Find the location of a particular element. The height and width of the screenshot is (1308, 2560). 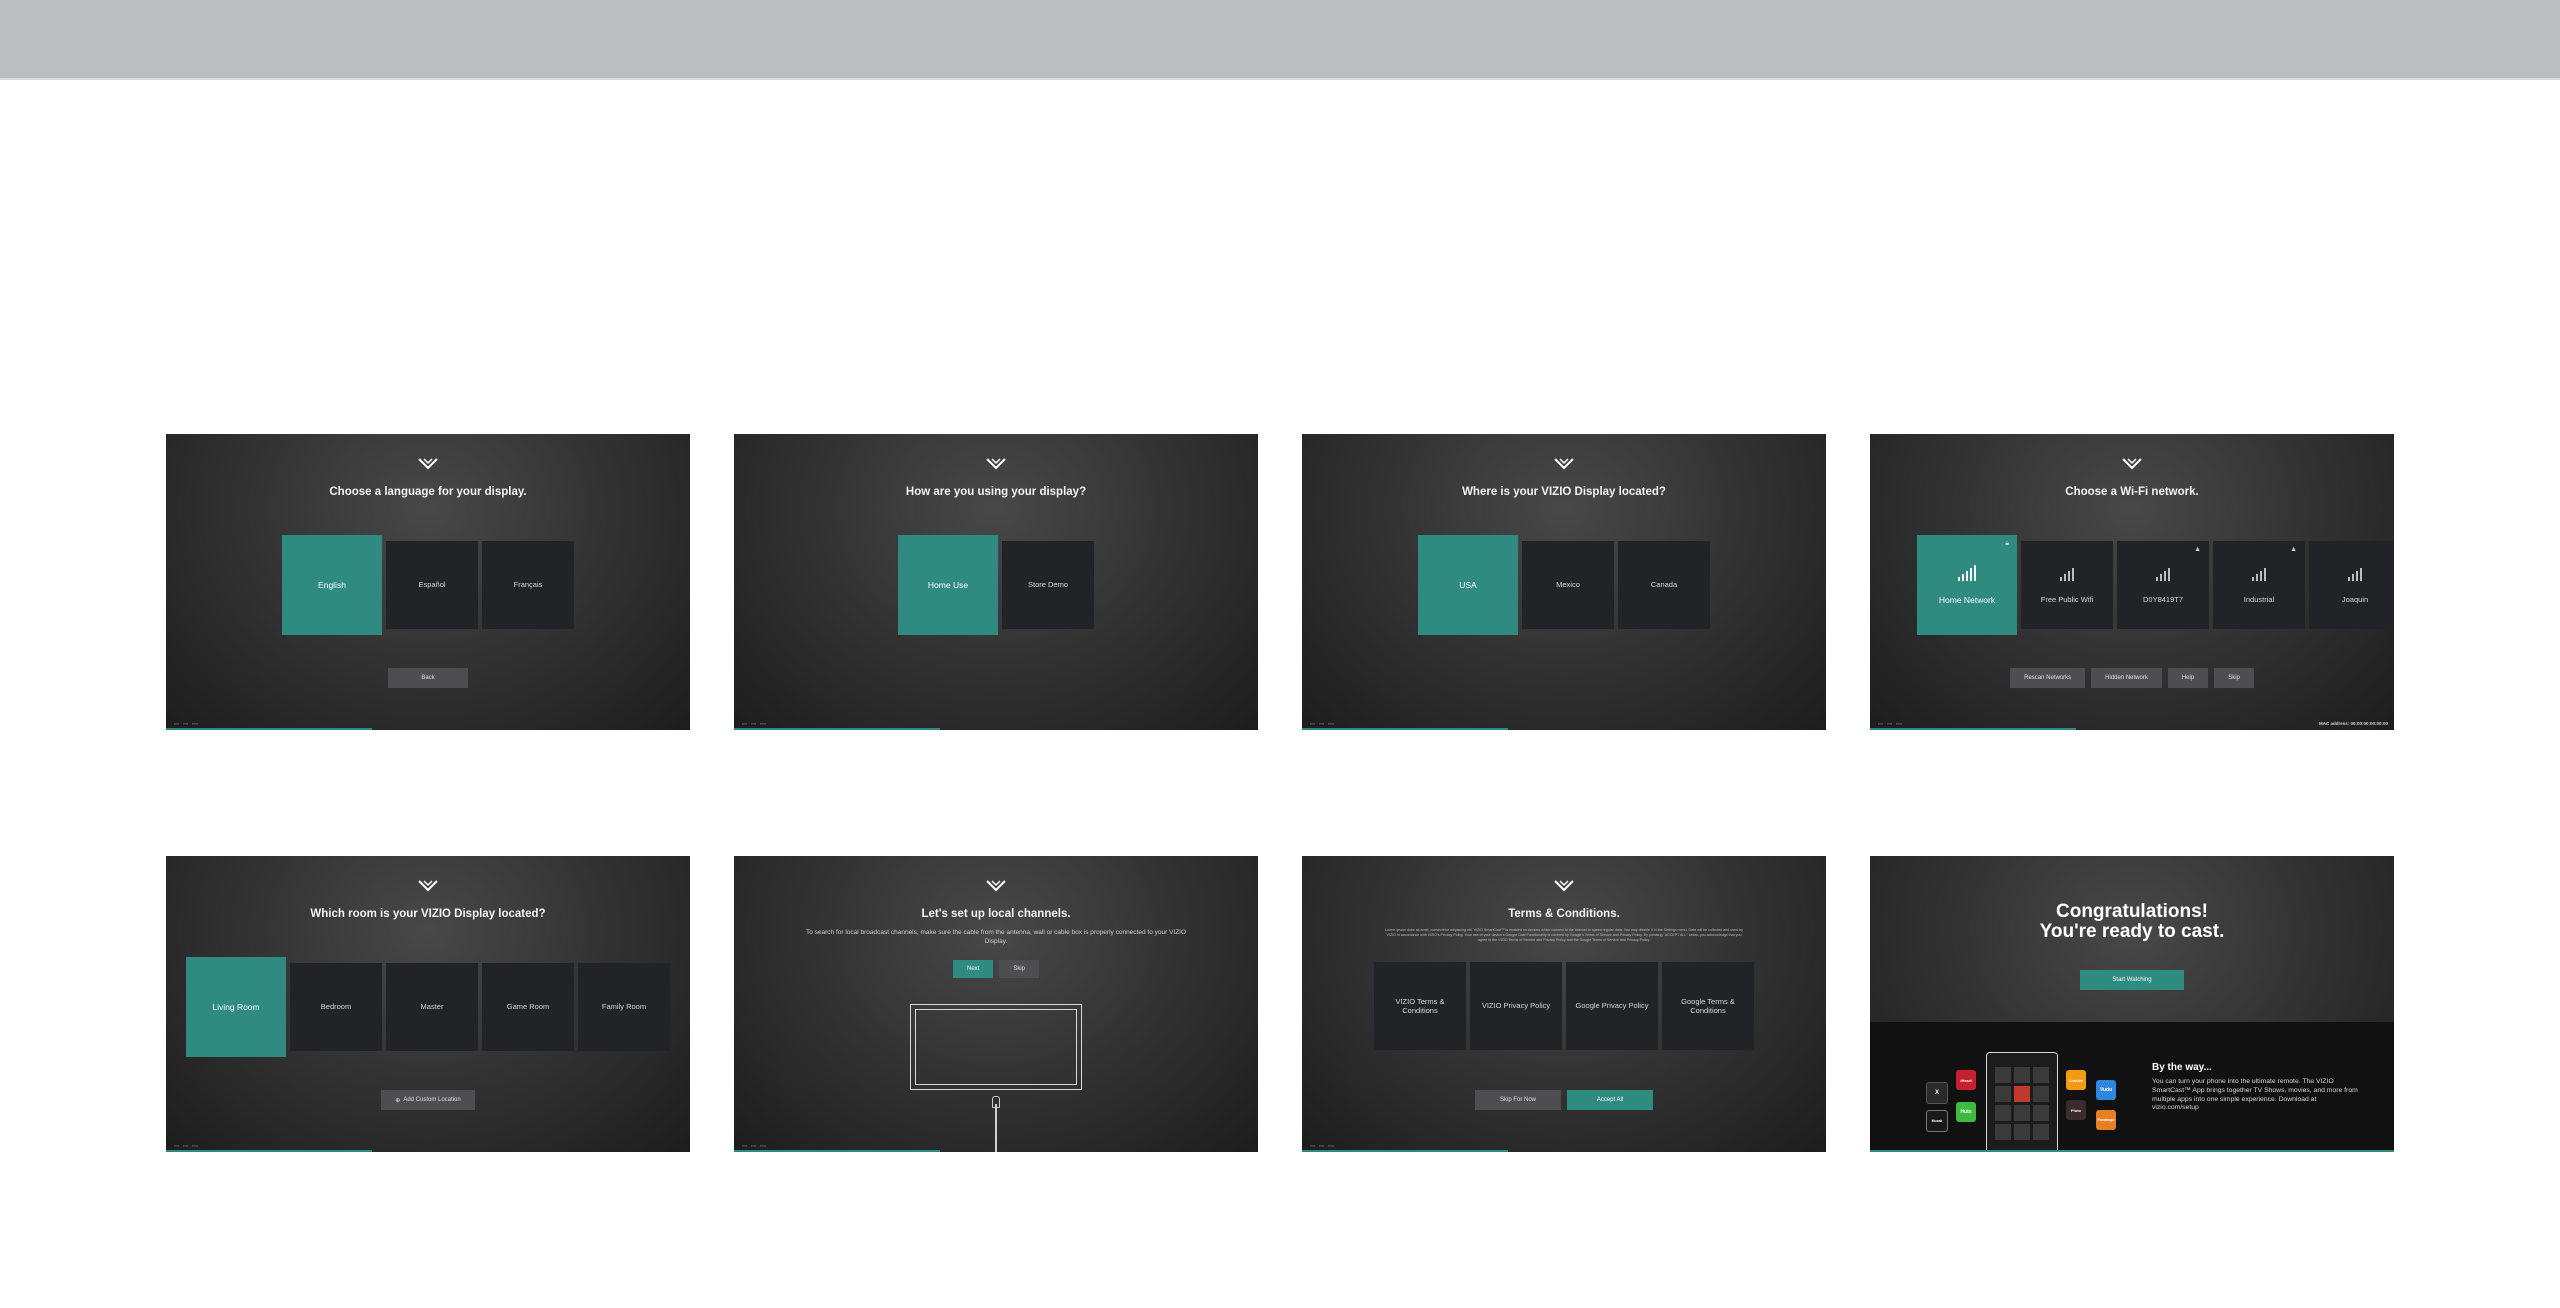

tile-usa: USA is located at coordinates (1468, 585).